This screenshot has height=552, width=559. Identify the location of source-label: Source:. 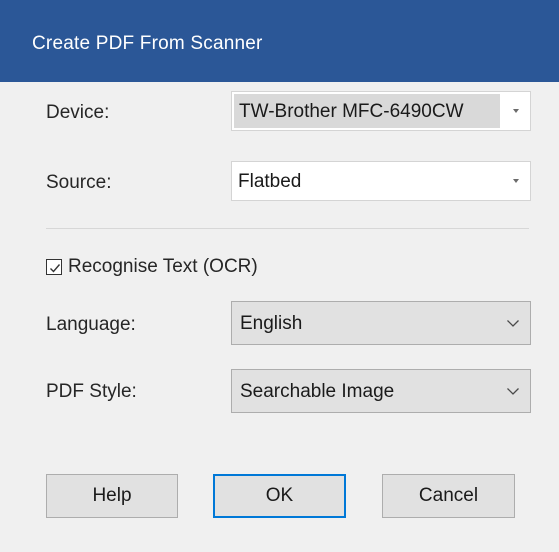
(79, 182).